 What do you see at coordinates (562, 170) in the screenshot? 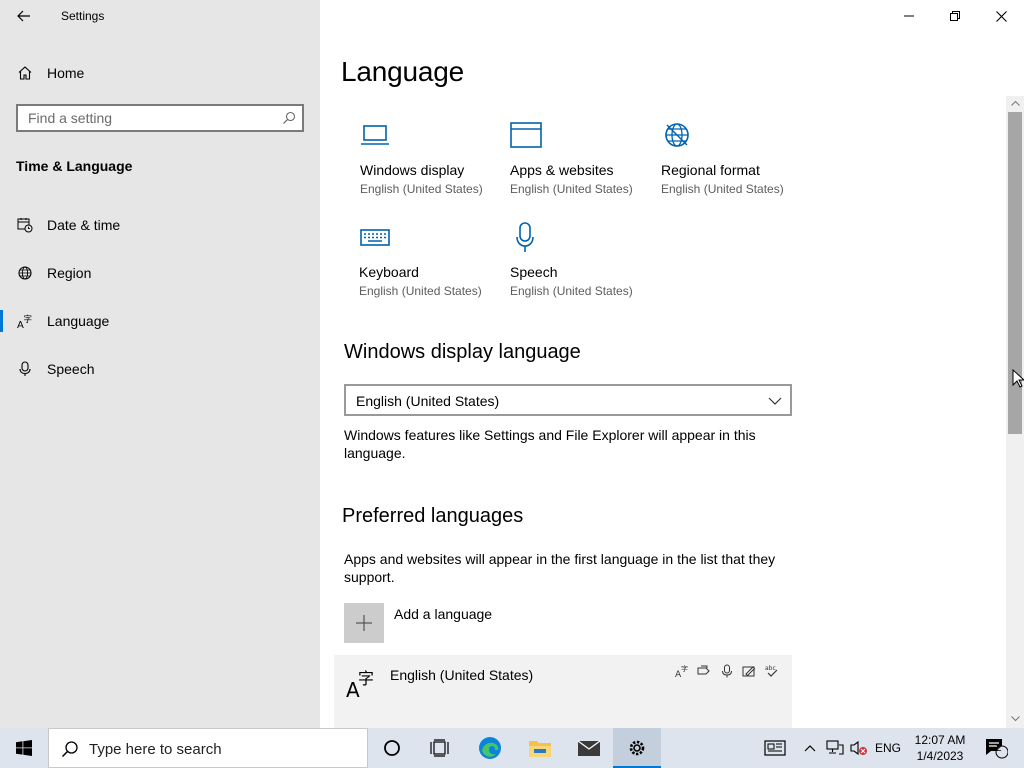
I see `tile-title: Apps & websites` at bounding box center [562, 170].